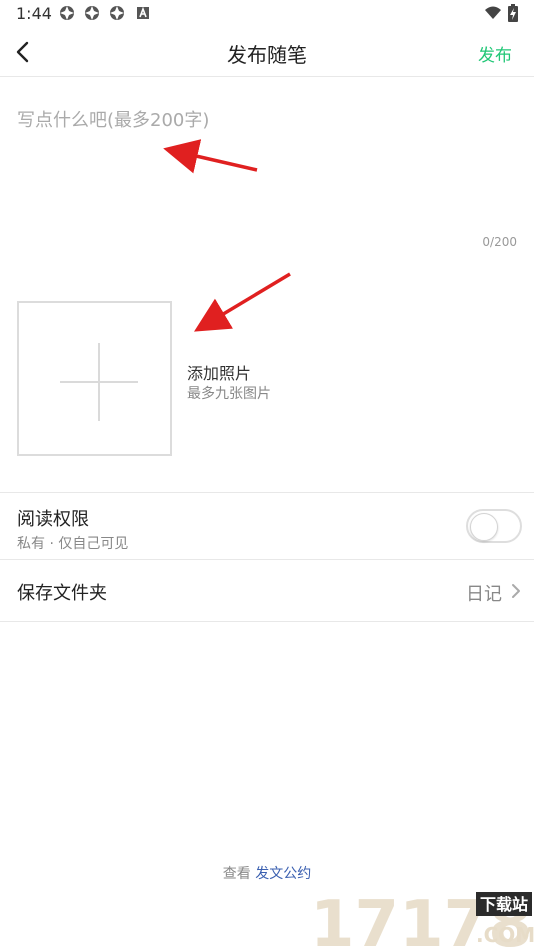 The width and height of the screenshot is (534, 950). Describe the element at coordinates (242, 302) in the screenshot. I see `annotation-arrow-icon` at that location.